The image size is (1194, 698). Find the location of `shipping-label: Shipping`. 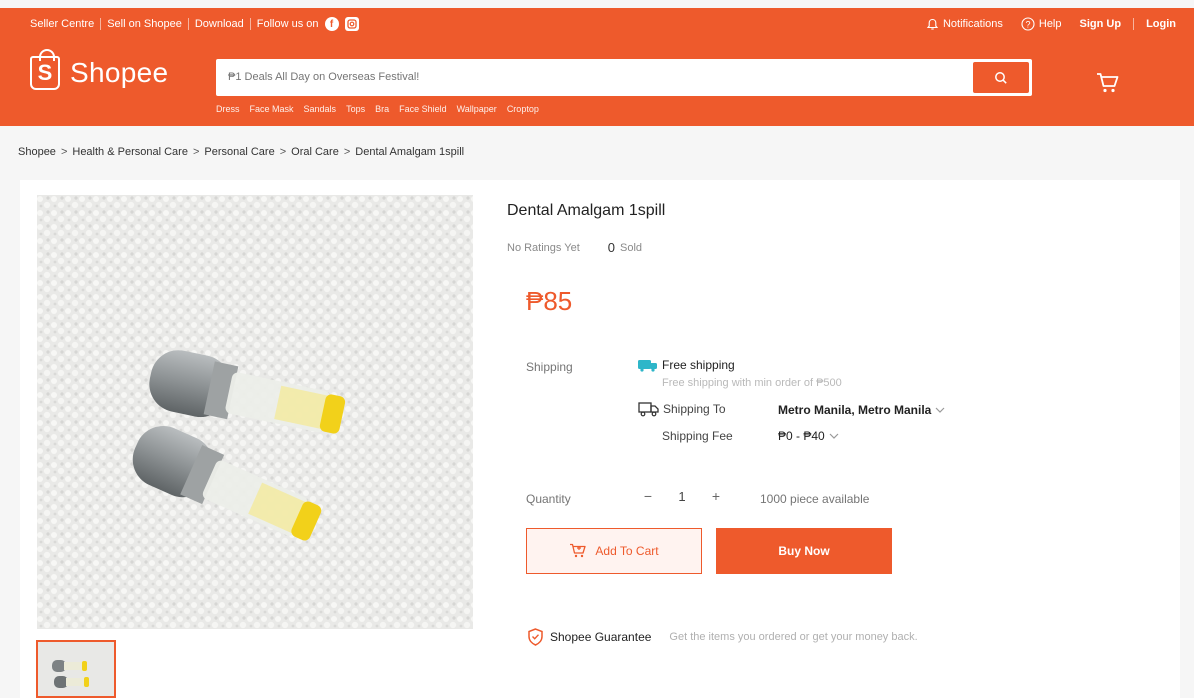

shipping-label: Shipping is located at coordinates (549, 367).